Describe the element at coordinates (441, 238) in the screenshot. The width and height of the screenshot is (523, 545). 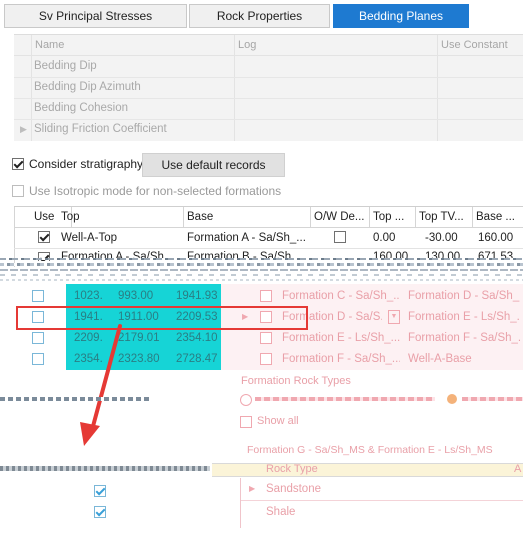
I see `top-tvd-cell: -30.00` at that location.